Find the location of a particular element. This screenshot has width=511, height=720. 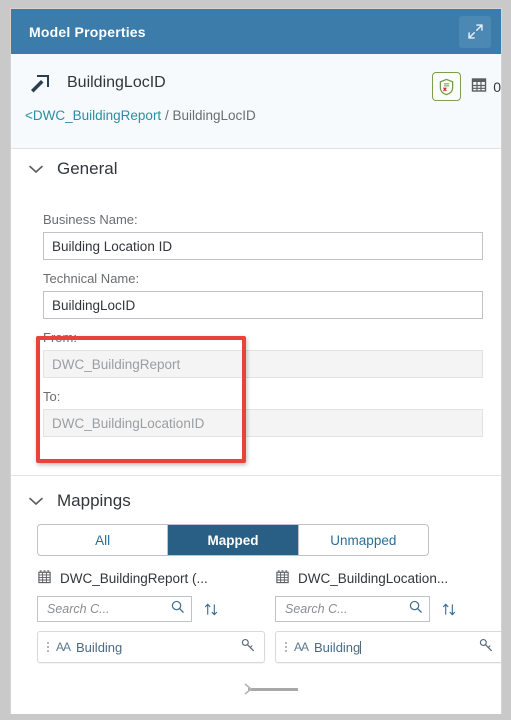

source-sort-button is located at coordinates (211, 609).